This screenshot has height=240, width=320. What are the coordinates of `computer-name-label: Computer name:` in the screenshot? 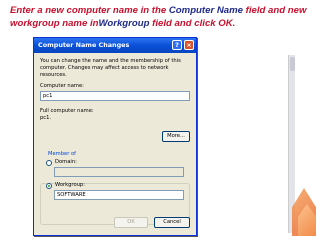 It's located at (62, 86).